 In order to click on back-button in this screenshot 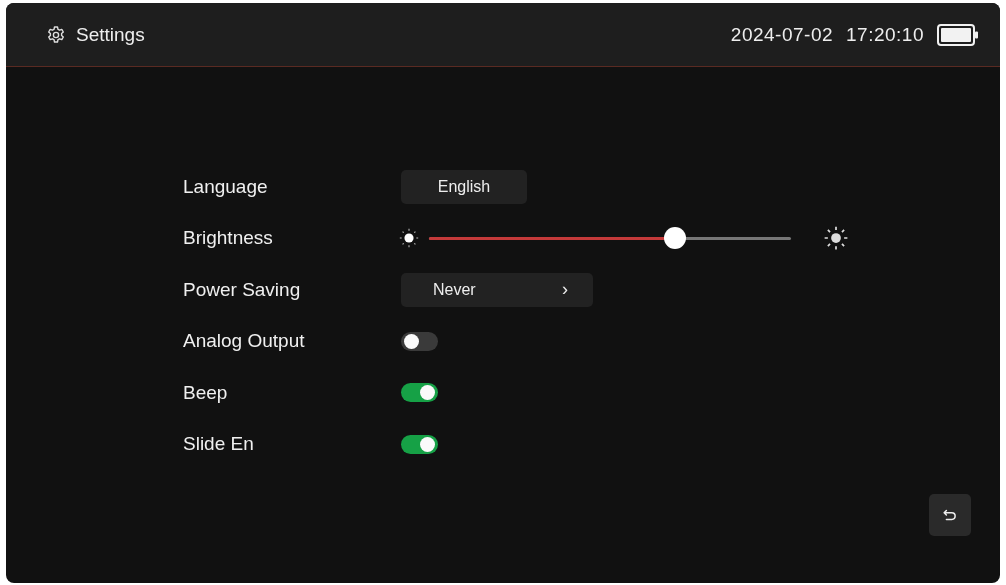, I will do `click(950, 515)`.